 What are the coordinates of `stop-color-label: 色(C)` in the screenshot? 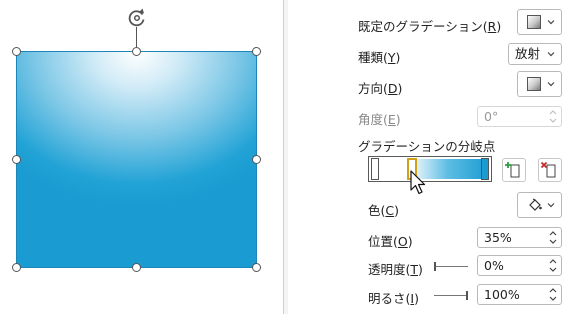 It's located at (384, 210).